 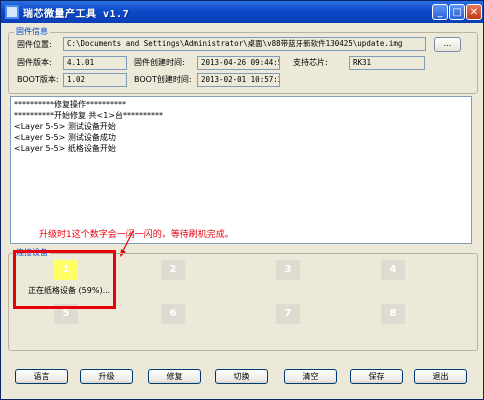 What do you see at coordinates (238, 63) in the screenshot?
I see `firmware-created-field: 2013-04-26 09:44:53` at bounding box center [238, 63].